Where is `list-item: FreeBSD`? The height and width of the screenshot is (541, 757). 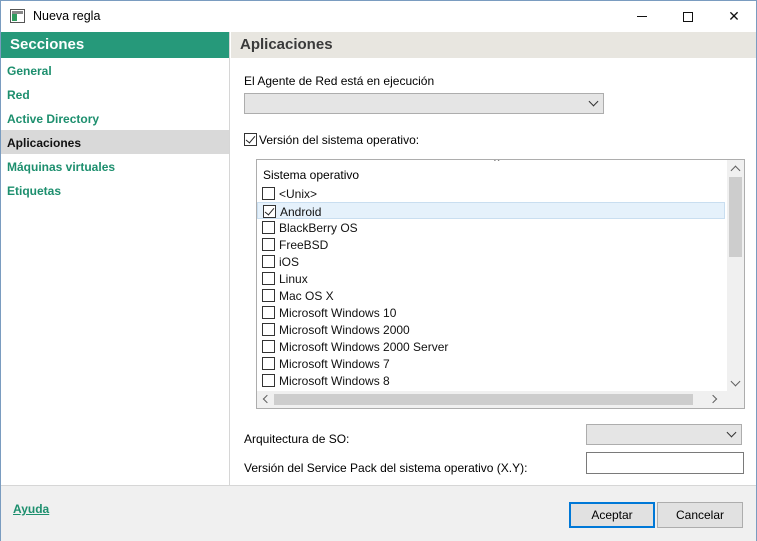
list-item: FreeBSD is located at coordinates (491, 244).